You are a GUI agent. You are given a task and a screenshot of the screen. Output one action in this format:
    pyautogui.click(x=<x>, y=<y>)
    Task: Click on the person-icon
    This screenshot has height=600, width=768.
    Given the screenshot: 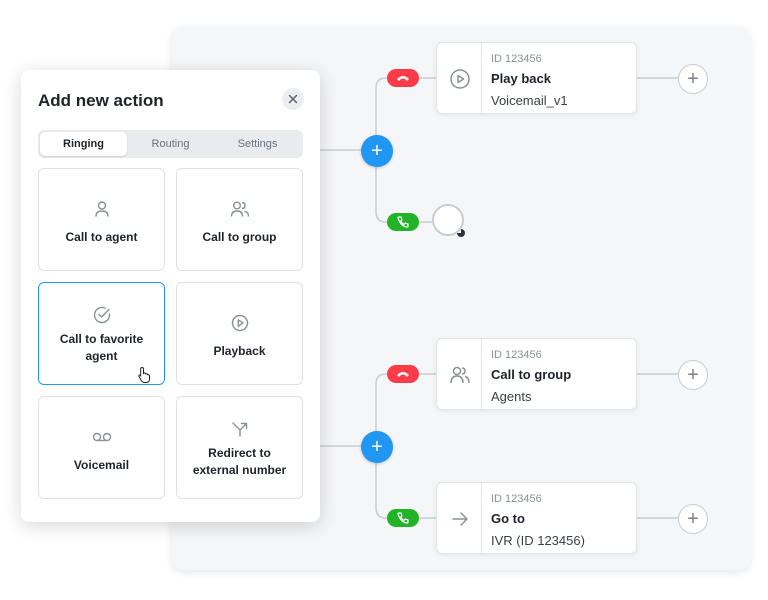 What is the action you would take?
    pyautogui.click(x=102, y=209)
    